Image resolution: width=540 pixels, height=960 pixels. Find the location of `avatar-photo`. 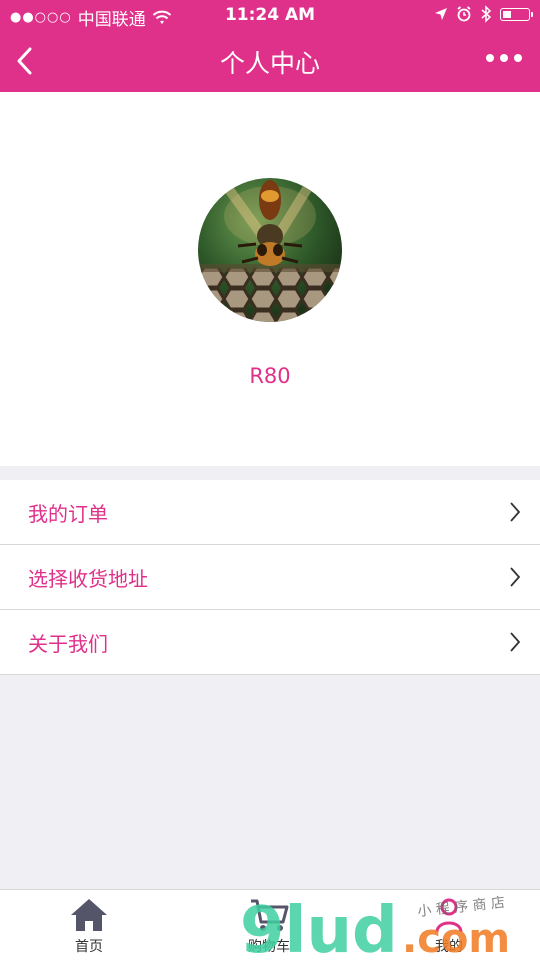

avatar-photo is located at coordinates (270, 251).